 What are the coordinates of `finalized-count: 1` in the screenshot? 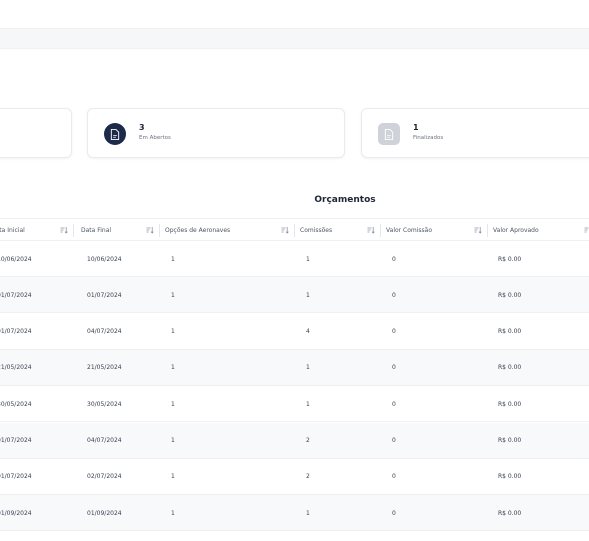 It's located at (416, 127).